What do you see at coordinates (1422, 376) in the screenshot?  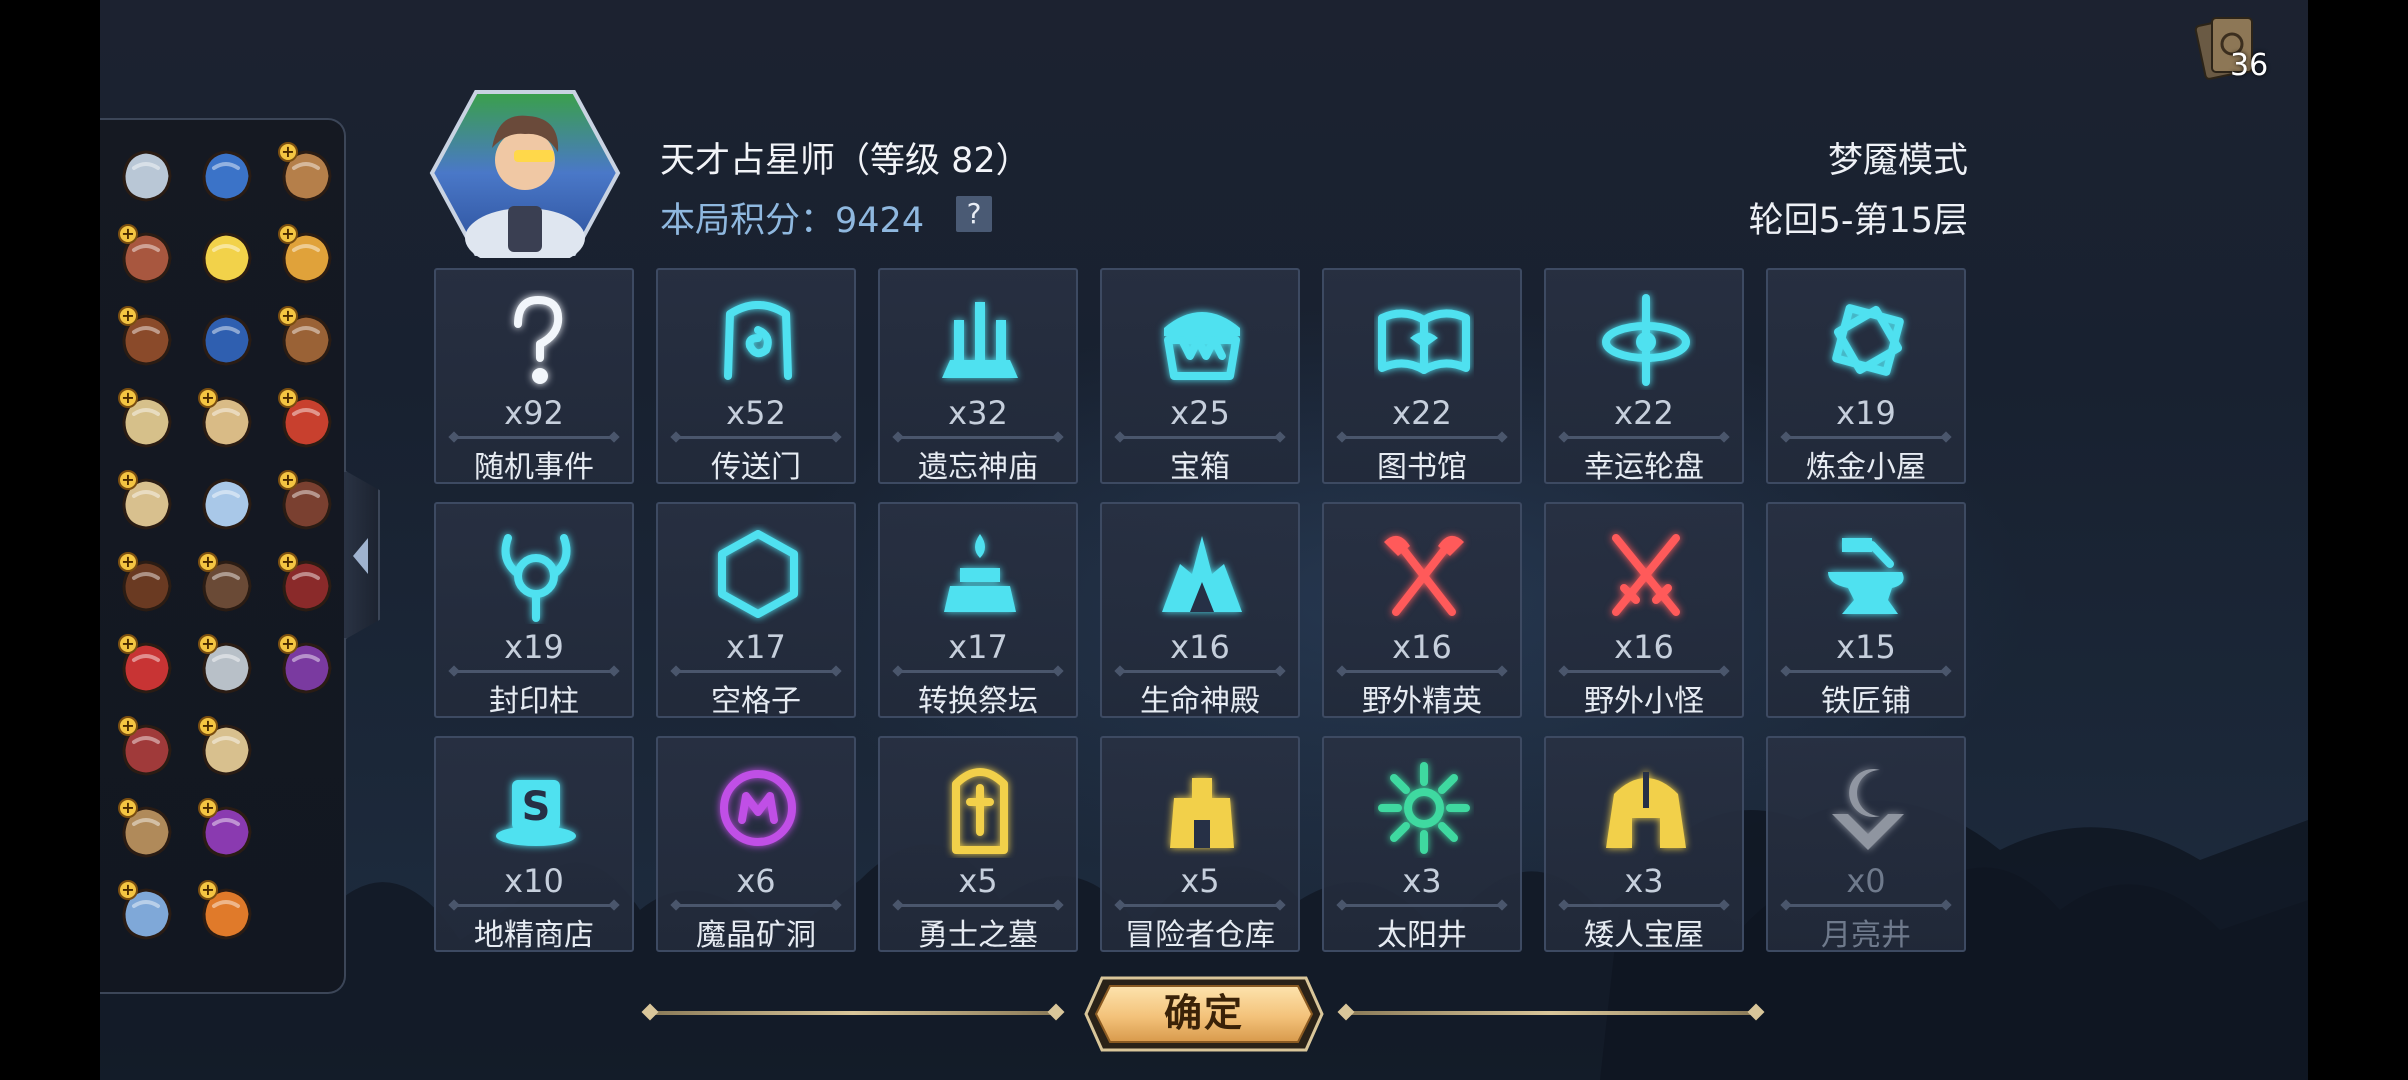 I see `room-card: x22 图书馆` at bounding box center [1422, 376].